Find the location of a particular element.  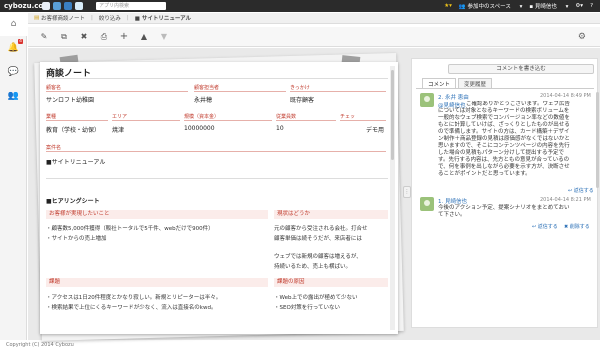

top-bar-right: ★▾ 👥 参加中のスペース ▾ ▪ 見崎信也 ▾ ⚙▾ ? is located at coordinates (522, 6).